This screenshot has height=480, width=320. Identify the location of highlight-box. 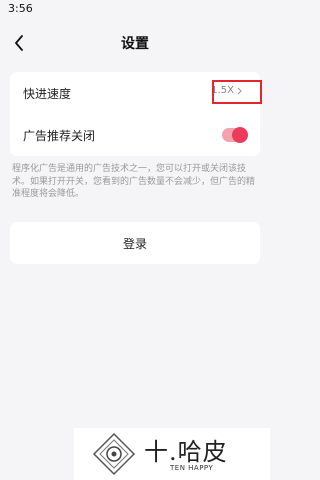
(237, 92).